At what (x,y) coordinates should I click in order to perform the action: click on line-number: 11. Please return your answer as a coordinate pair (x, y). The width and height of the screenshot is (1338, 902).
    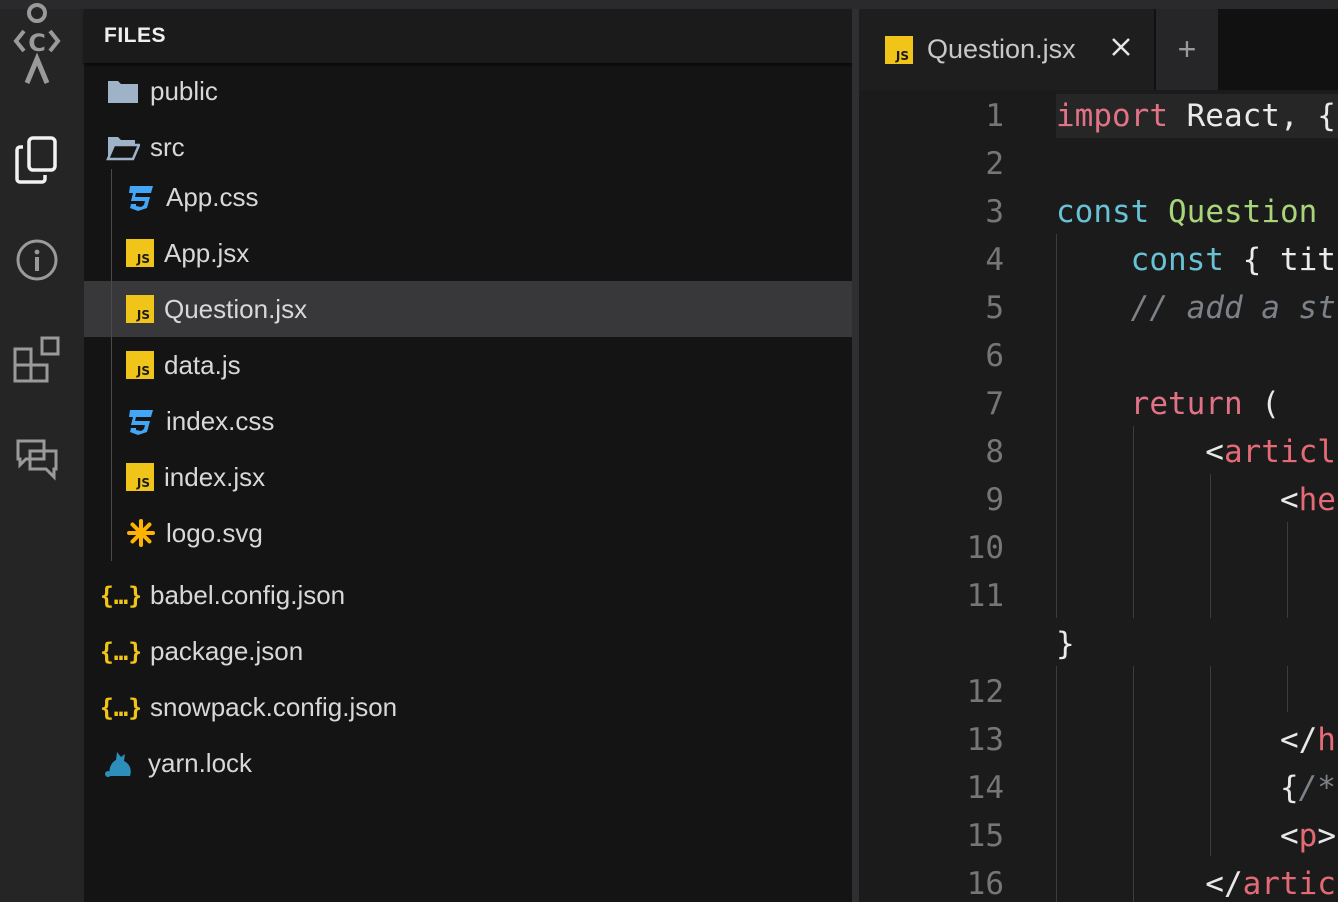
    Looking at the image, I should click on (985, 596).